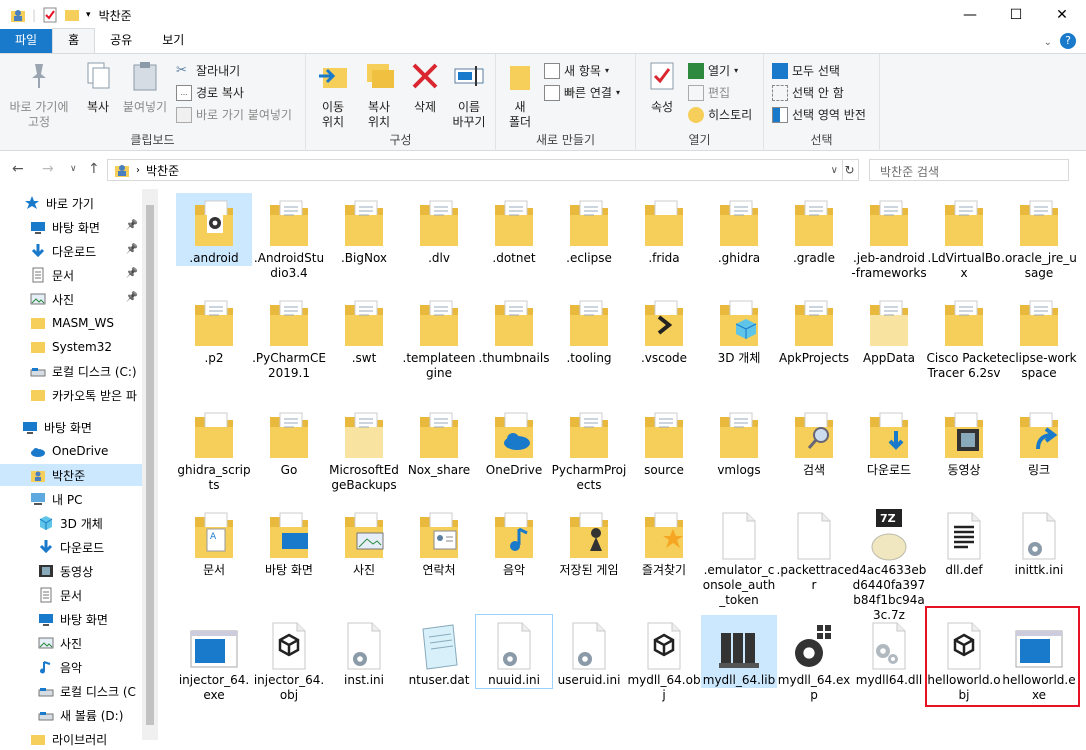  Describe the element at coordinates (964, 541) in the screenshot. I see `file-item: dll.def` at that location.